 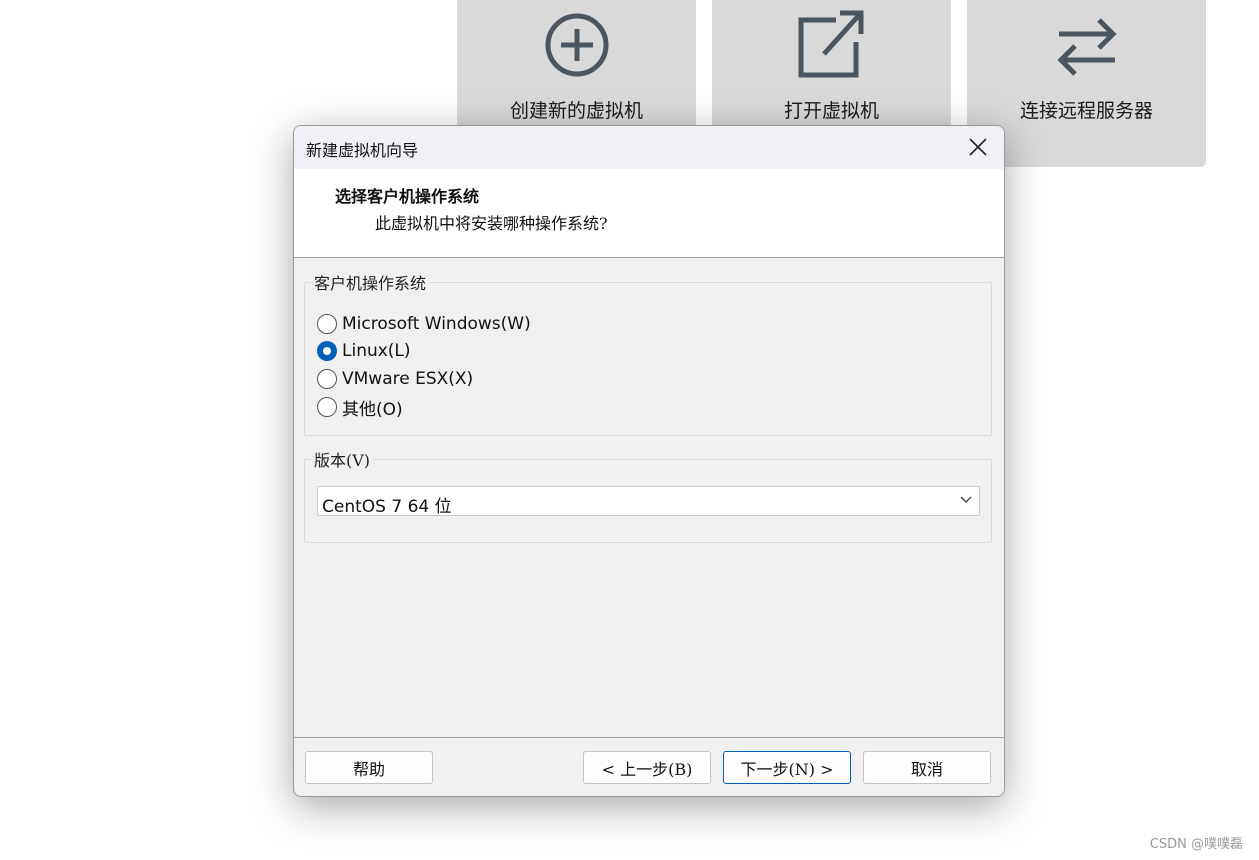 I want to click on guest-os-group-title: 客户机操作系统, so click(x=370, y=282).